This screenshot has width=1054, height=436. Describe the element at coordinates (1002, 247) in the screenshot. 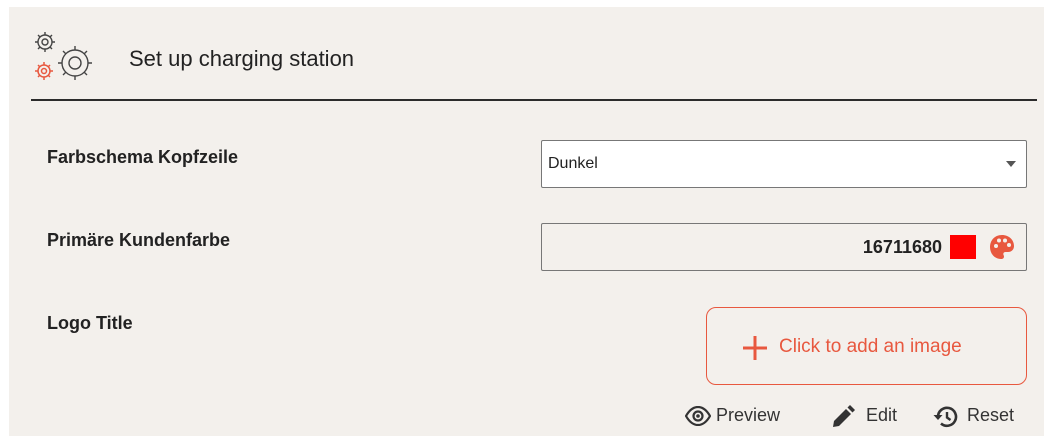

I see `palette-icon` at that location.